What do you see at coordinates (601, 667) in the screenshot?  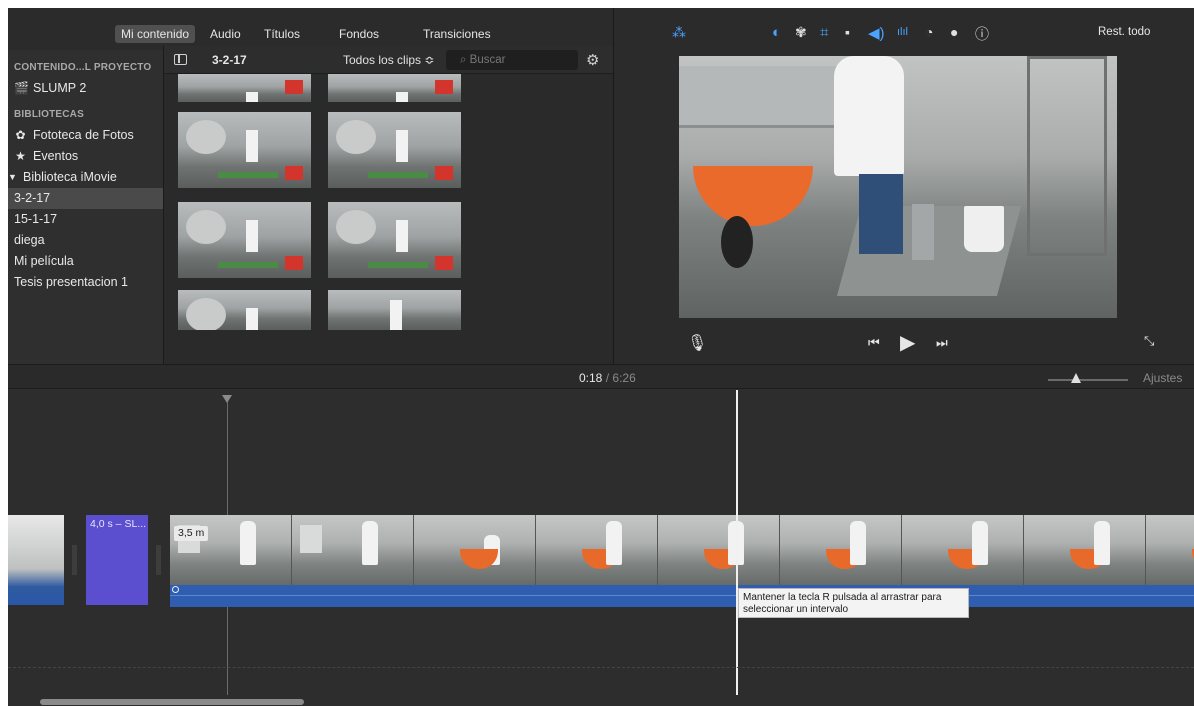 I see `timeline-divider` at bounding box center [601, 667].